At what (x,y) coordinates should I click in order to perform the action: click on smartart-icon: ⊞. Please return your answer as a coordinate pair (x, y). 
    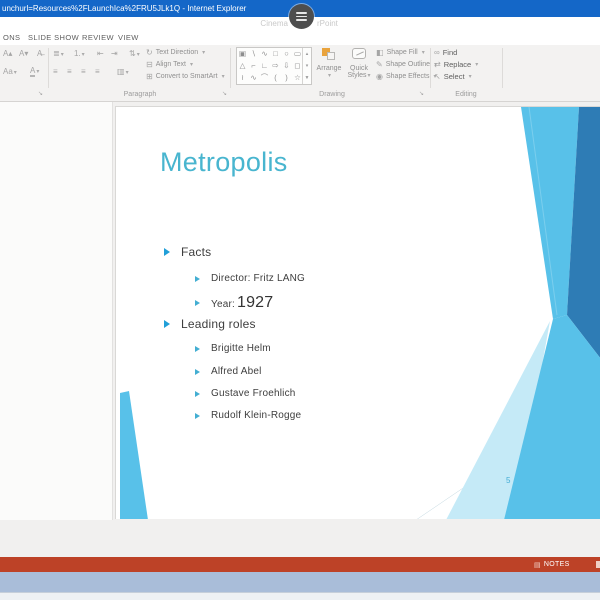
    Looking at the image, I should click on (149, 76).